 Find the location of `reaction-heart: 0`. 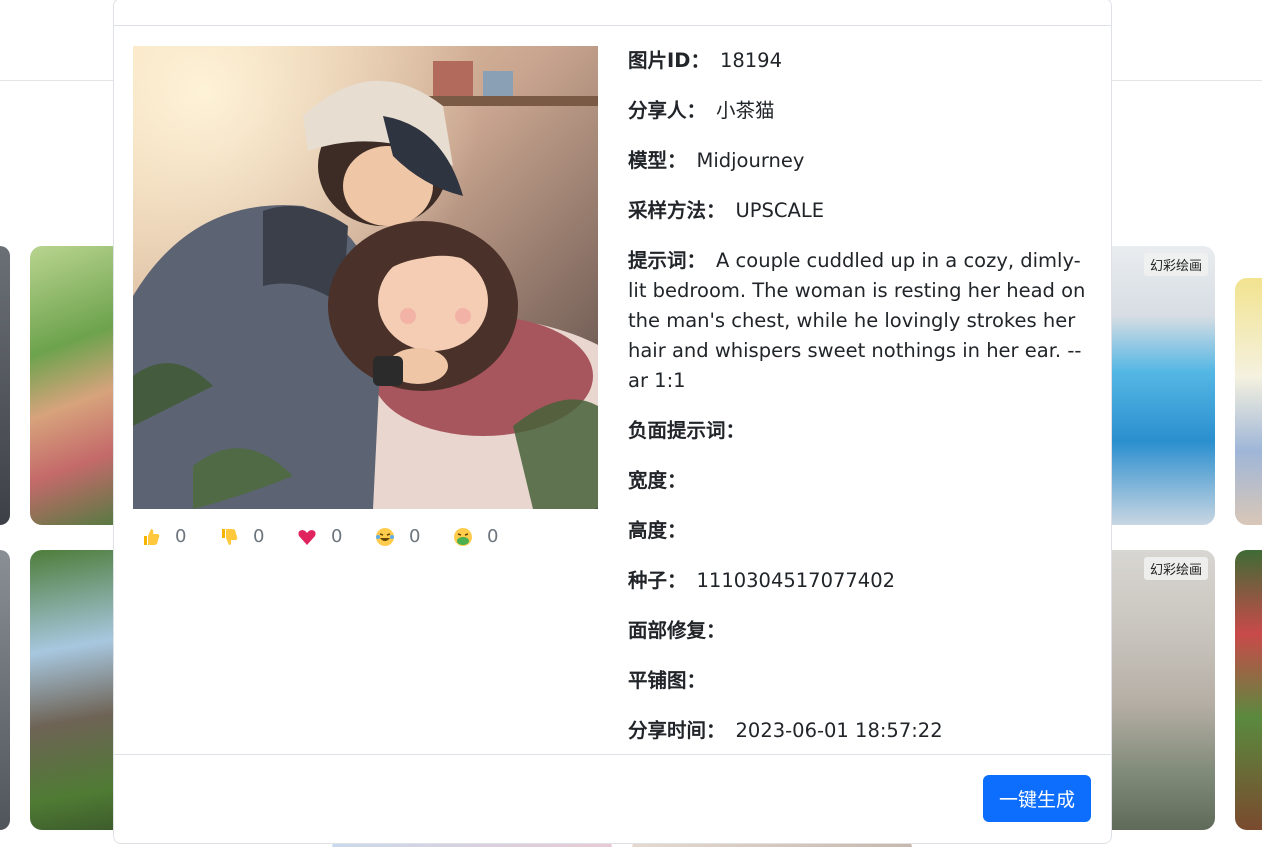

reaction-heart: 0 is located at coordinates (336, 536).